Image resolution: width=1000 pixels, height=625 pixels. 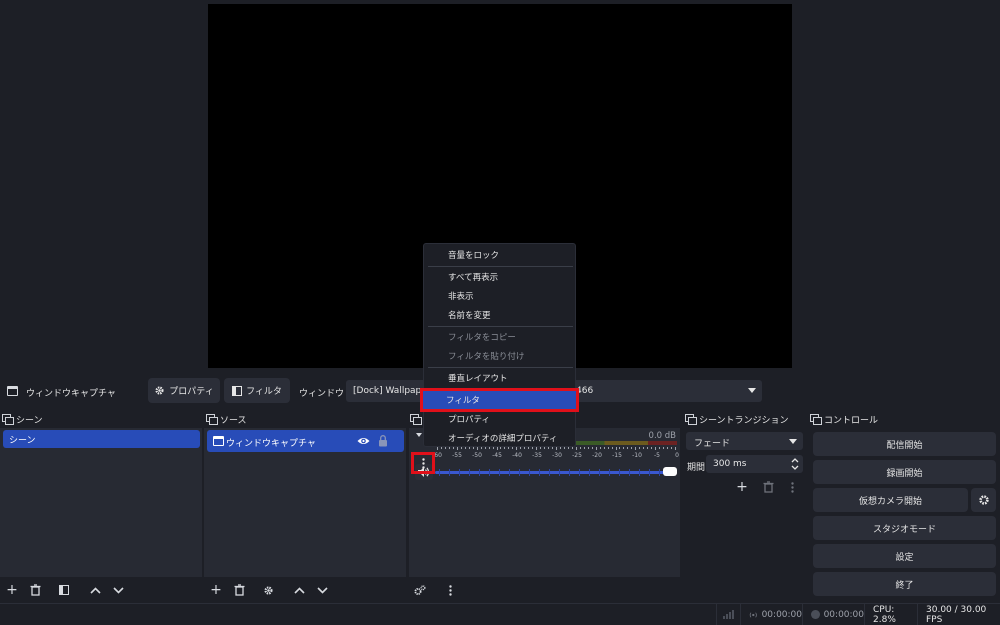 What do you see at coordinates (216, 590) in the screenshot?
I see `add-source-button: +` at bounding box center [216, 590].